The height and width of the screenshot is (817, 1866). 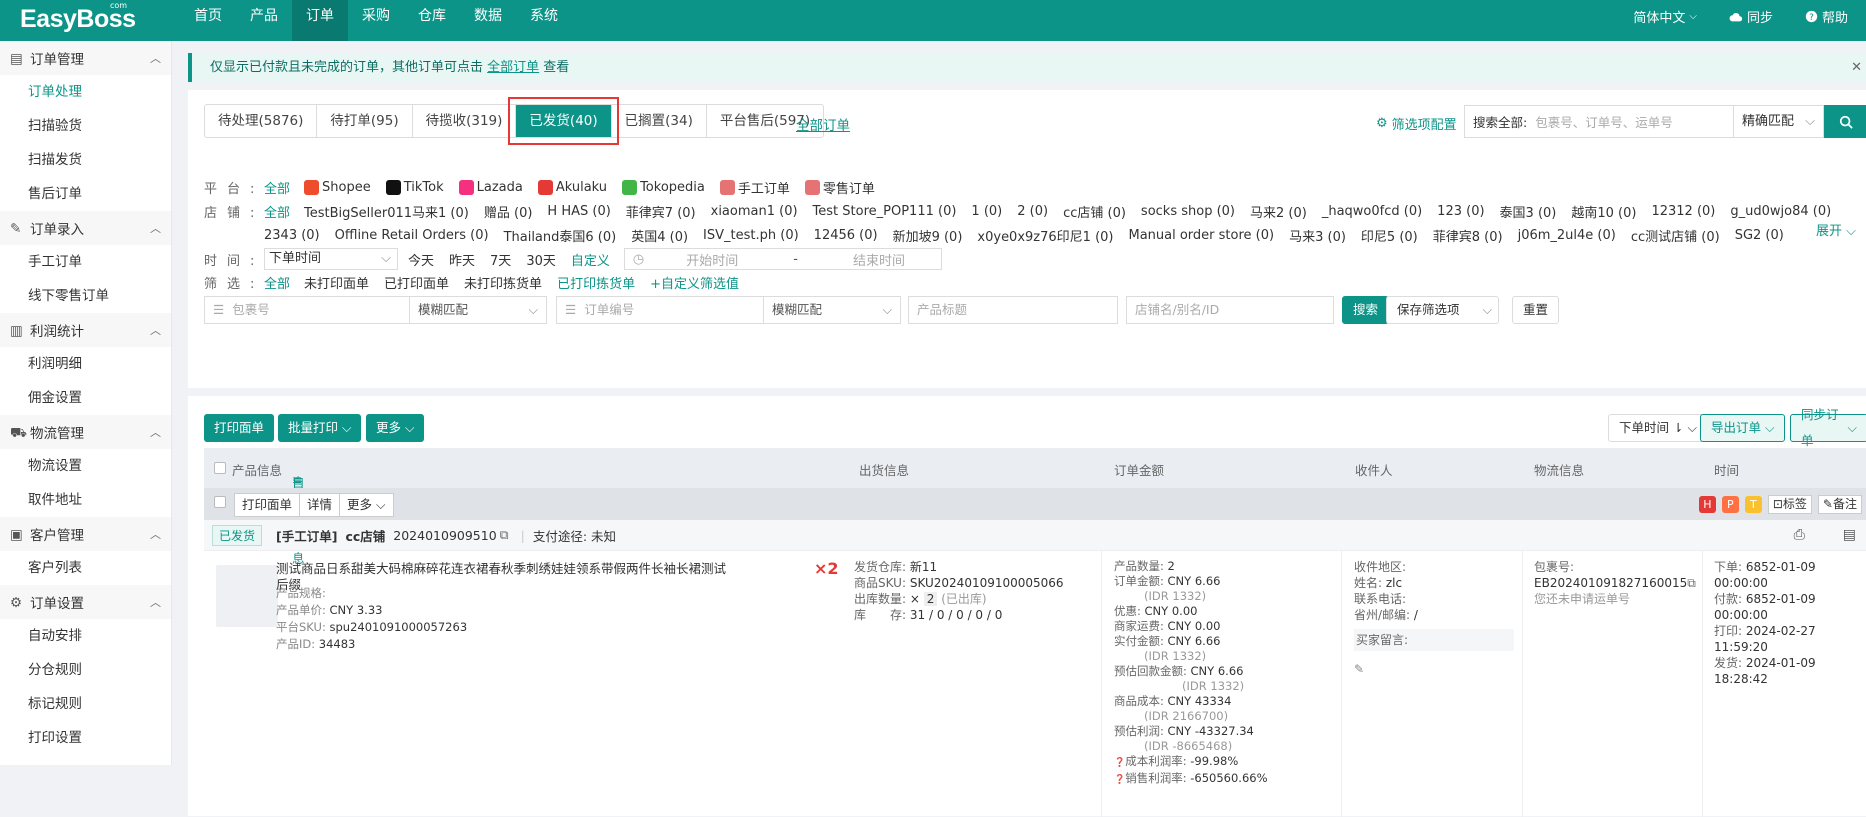 I want to click on clipboard-icon: ▤, so click(x=1849, y=535).